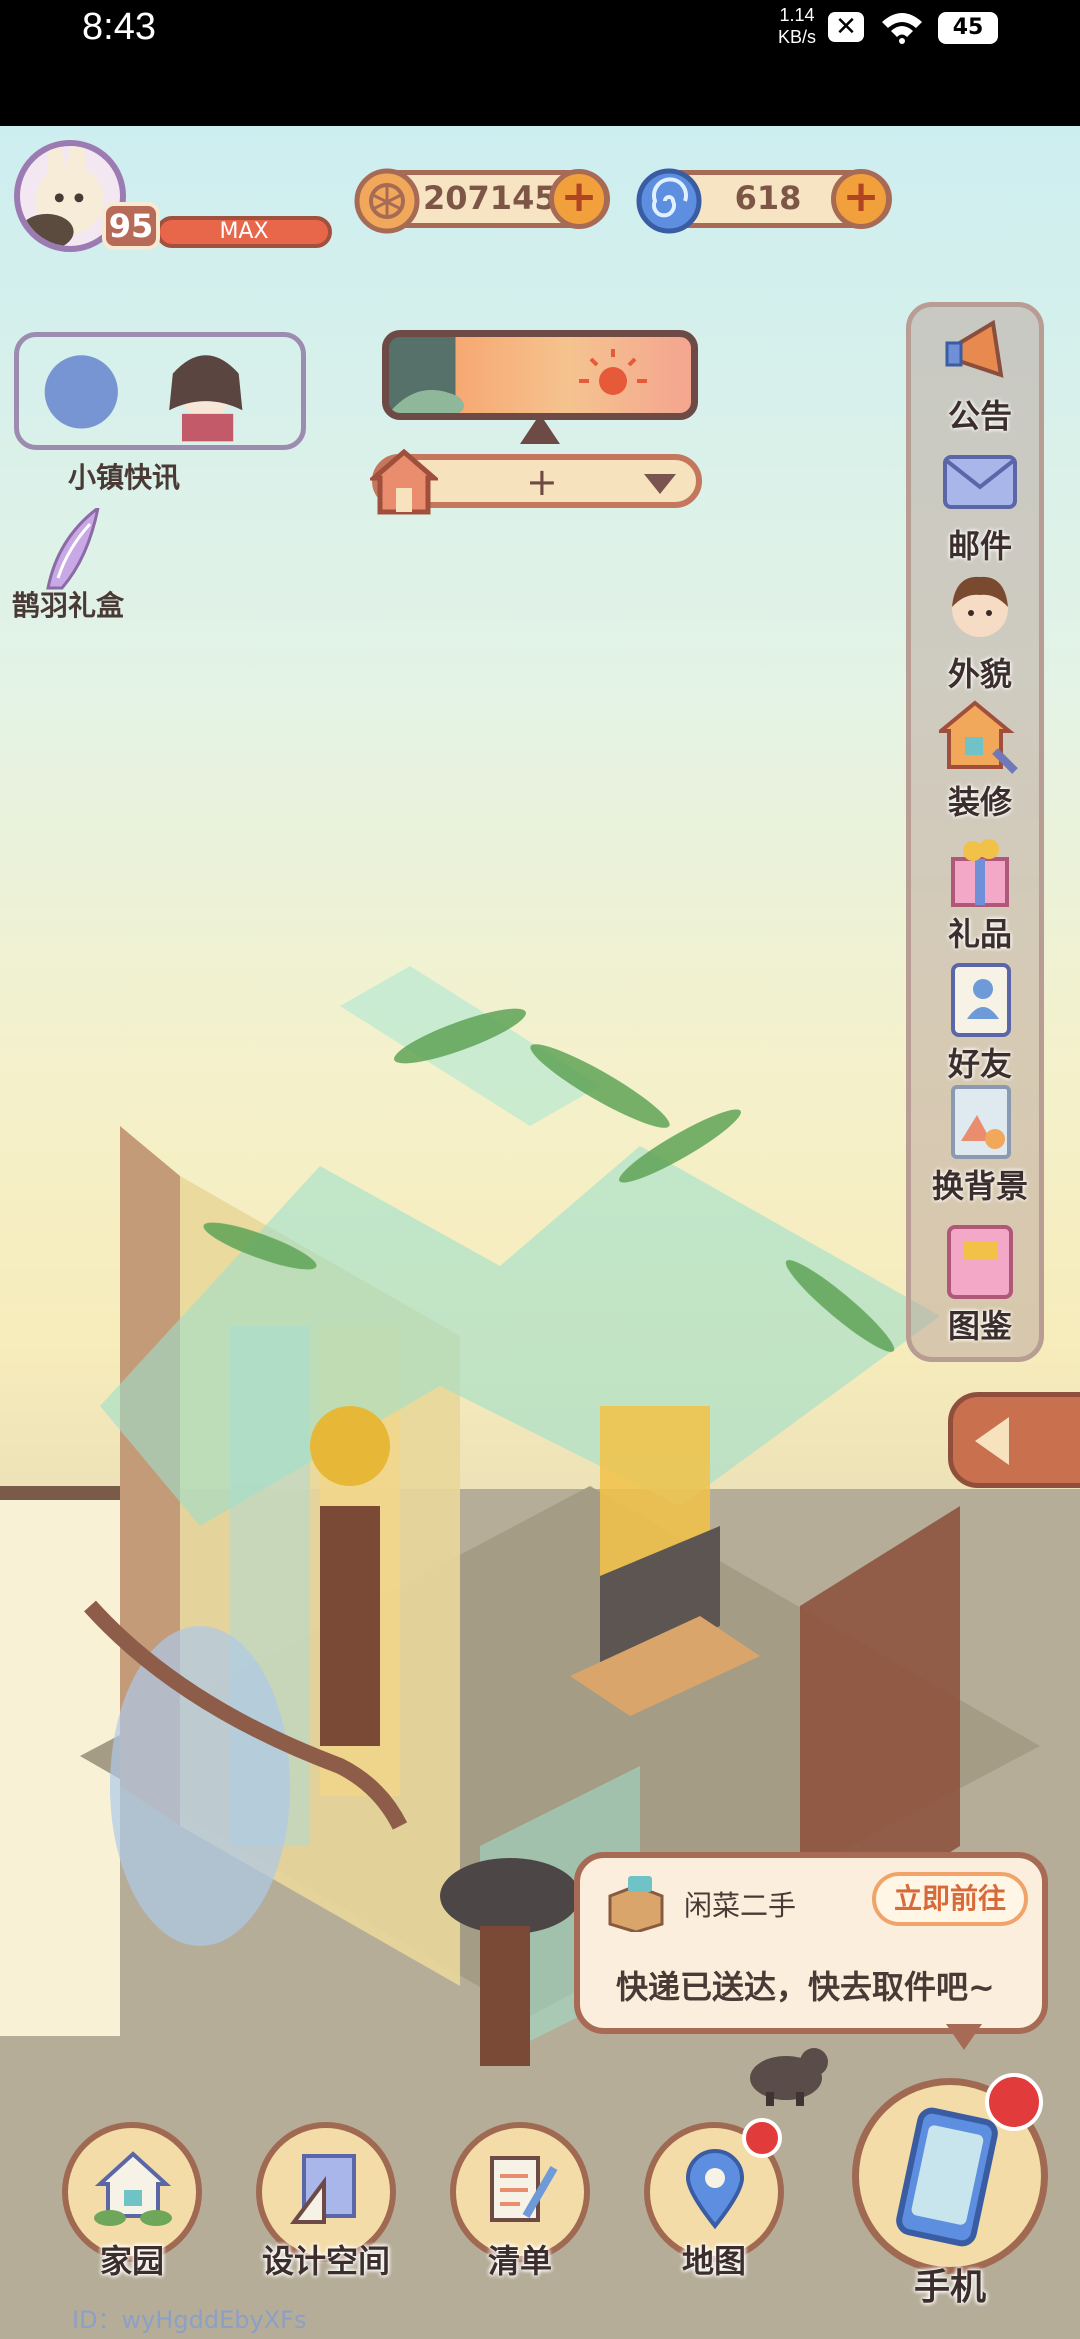  What do you see at coordinates (811, 1943) in the screenshot?
I see `delivery-notification: 闲菜二手 立即前往 快递已送达，快去取件吧~` at bounding box center [811, 1943].